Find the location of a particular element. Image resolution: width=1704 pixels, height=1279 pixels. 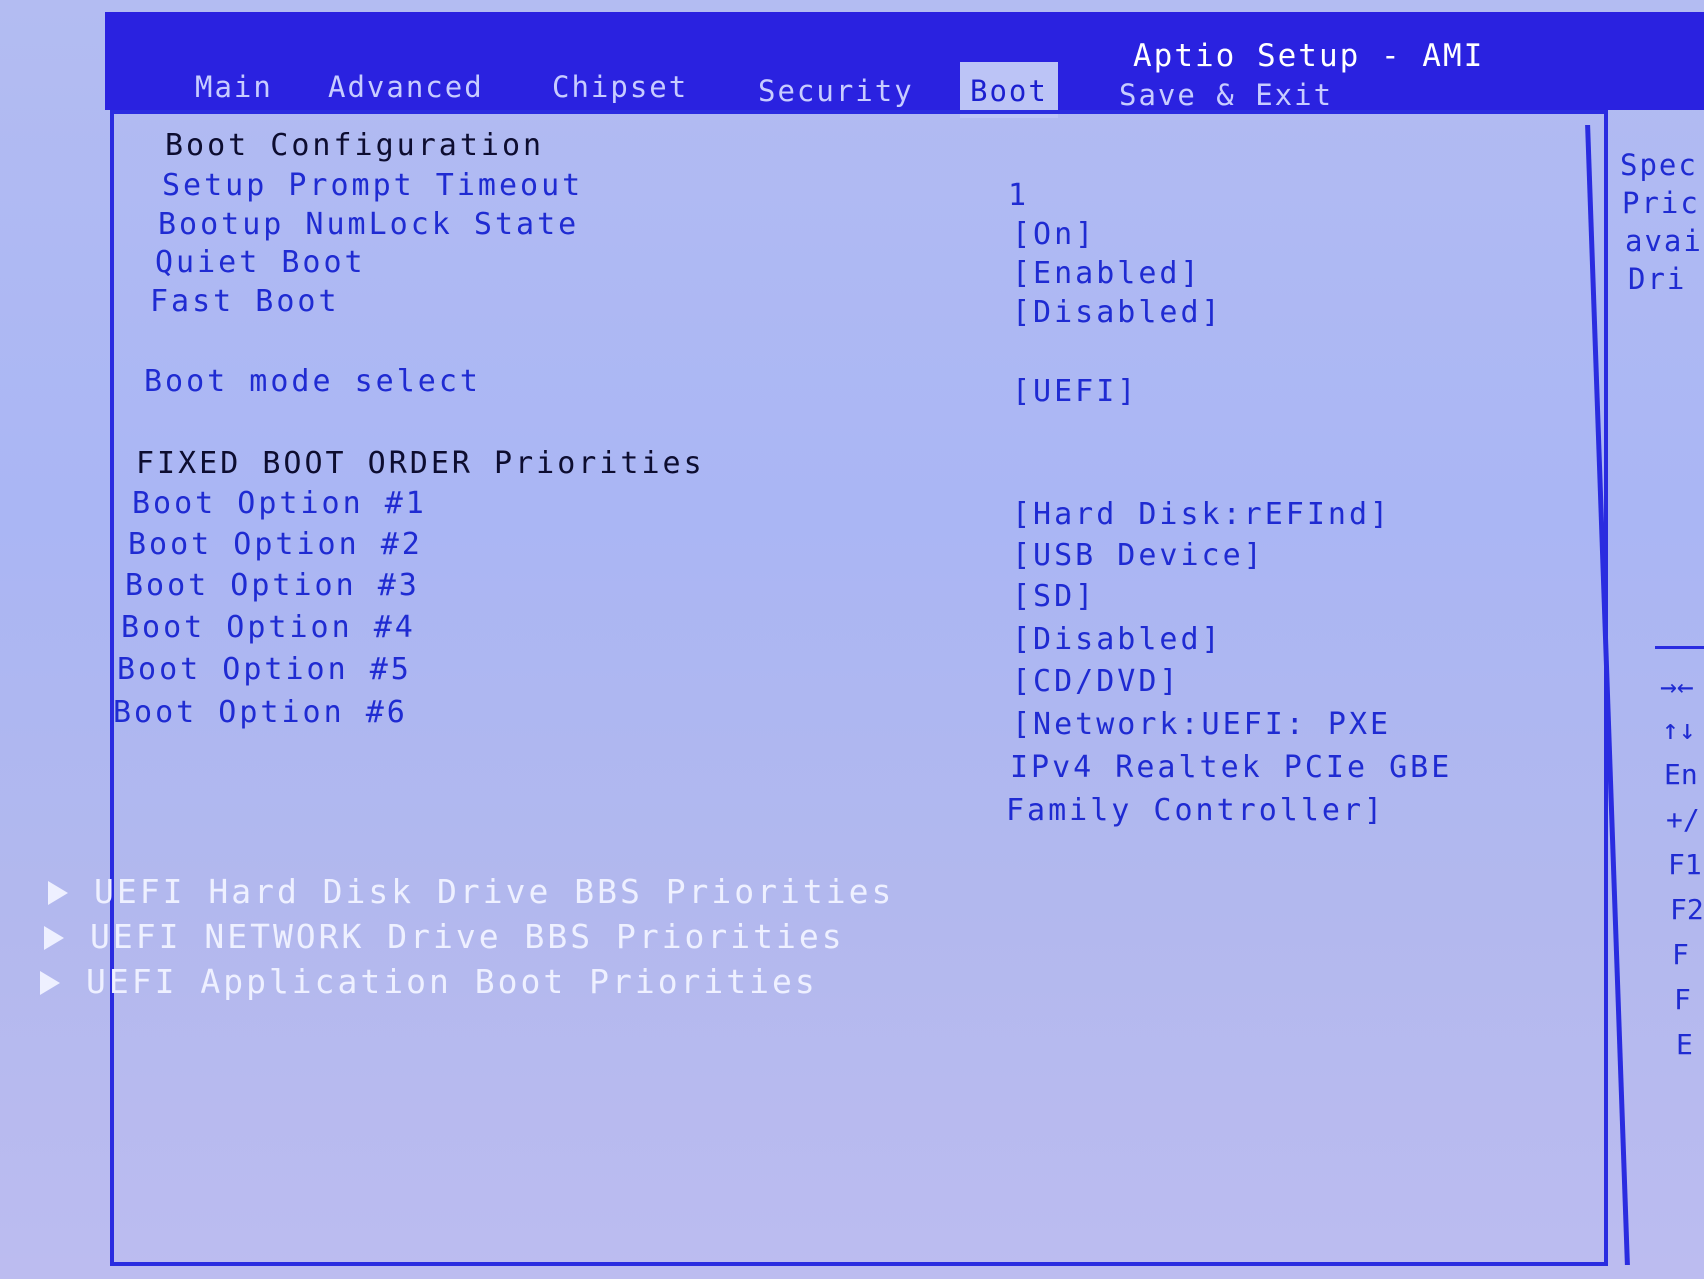

section-fixed-boot-order: FIXED BOOT ORDER Priorities is located at coordinates (420, 463).